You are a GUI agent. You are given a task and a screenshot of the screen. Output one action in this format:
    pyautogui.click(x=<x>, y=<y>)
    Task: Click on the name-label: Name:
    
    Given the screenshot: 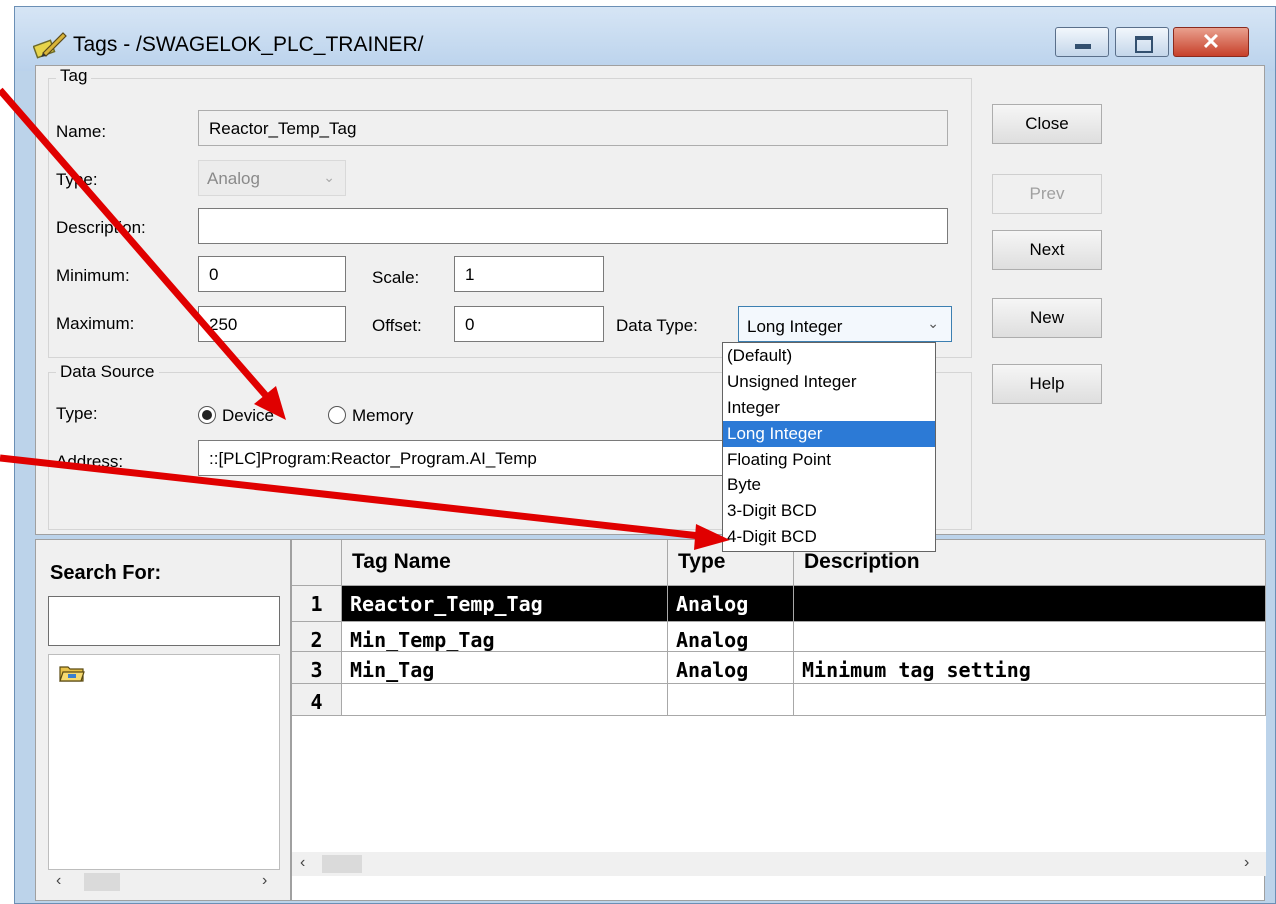 What is the action you would take?
    pyautogui.click(x=81, y=131)
    